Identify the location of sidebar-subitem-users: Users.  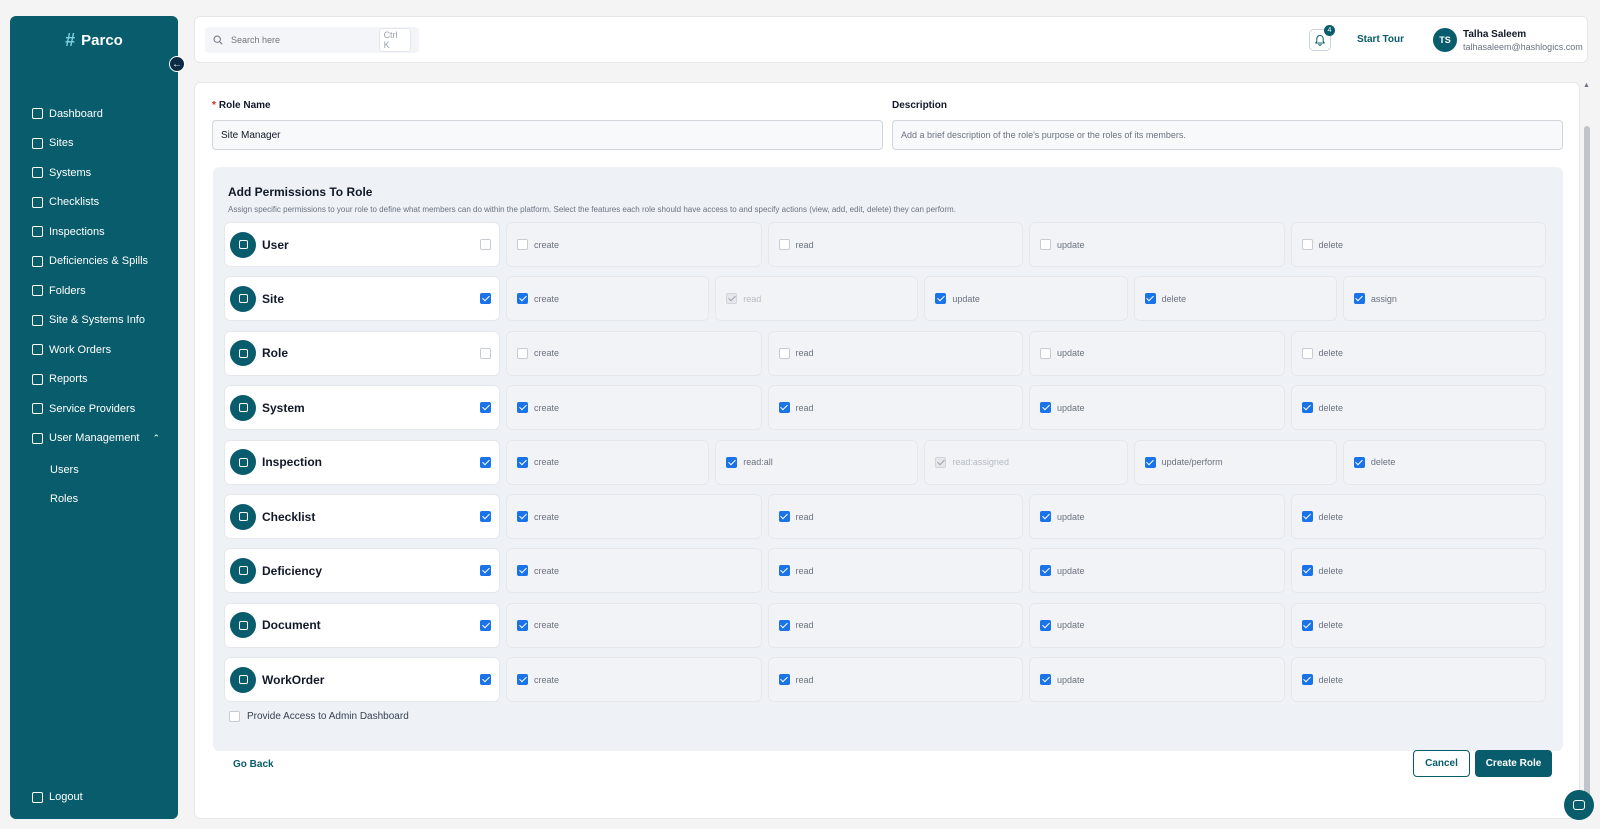
(94, 470).